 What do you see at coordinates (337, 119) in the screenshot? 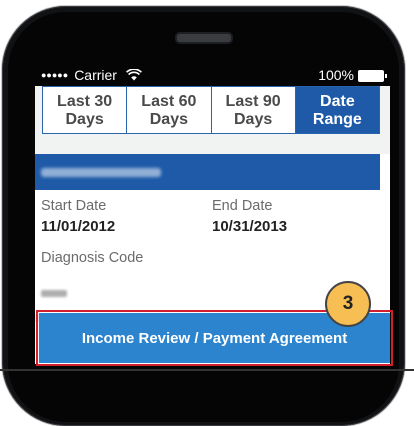
I see `tab-label-line2: Range` at bounding box center [337, 119].